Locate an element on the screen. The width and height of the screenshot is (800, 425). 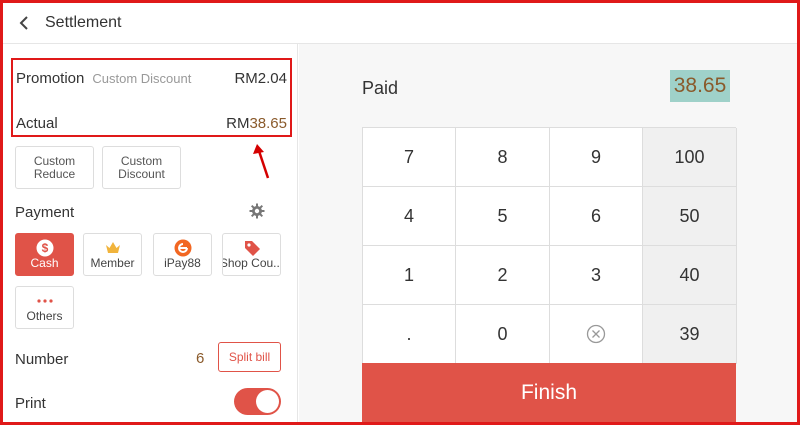
key-1: 1 is located at coordinates (409, 275).